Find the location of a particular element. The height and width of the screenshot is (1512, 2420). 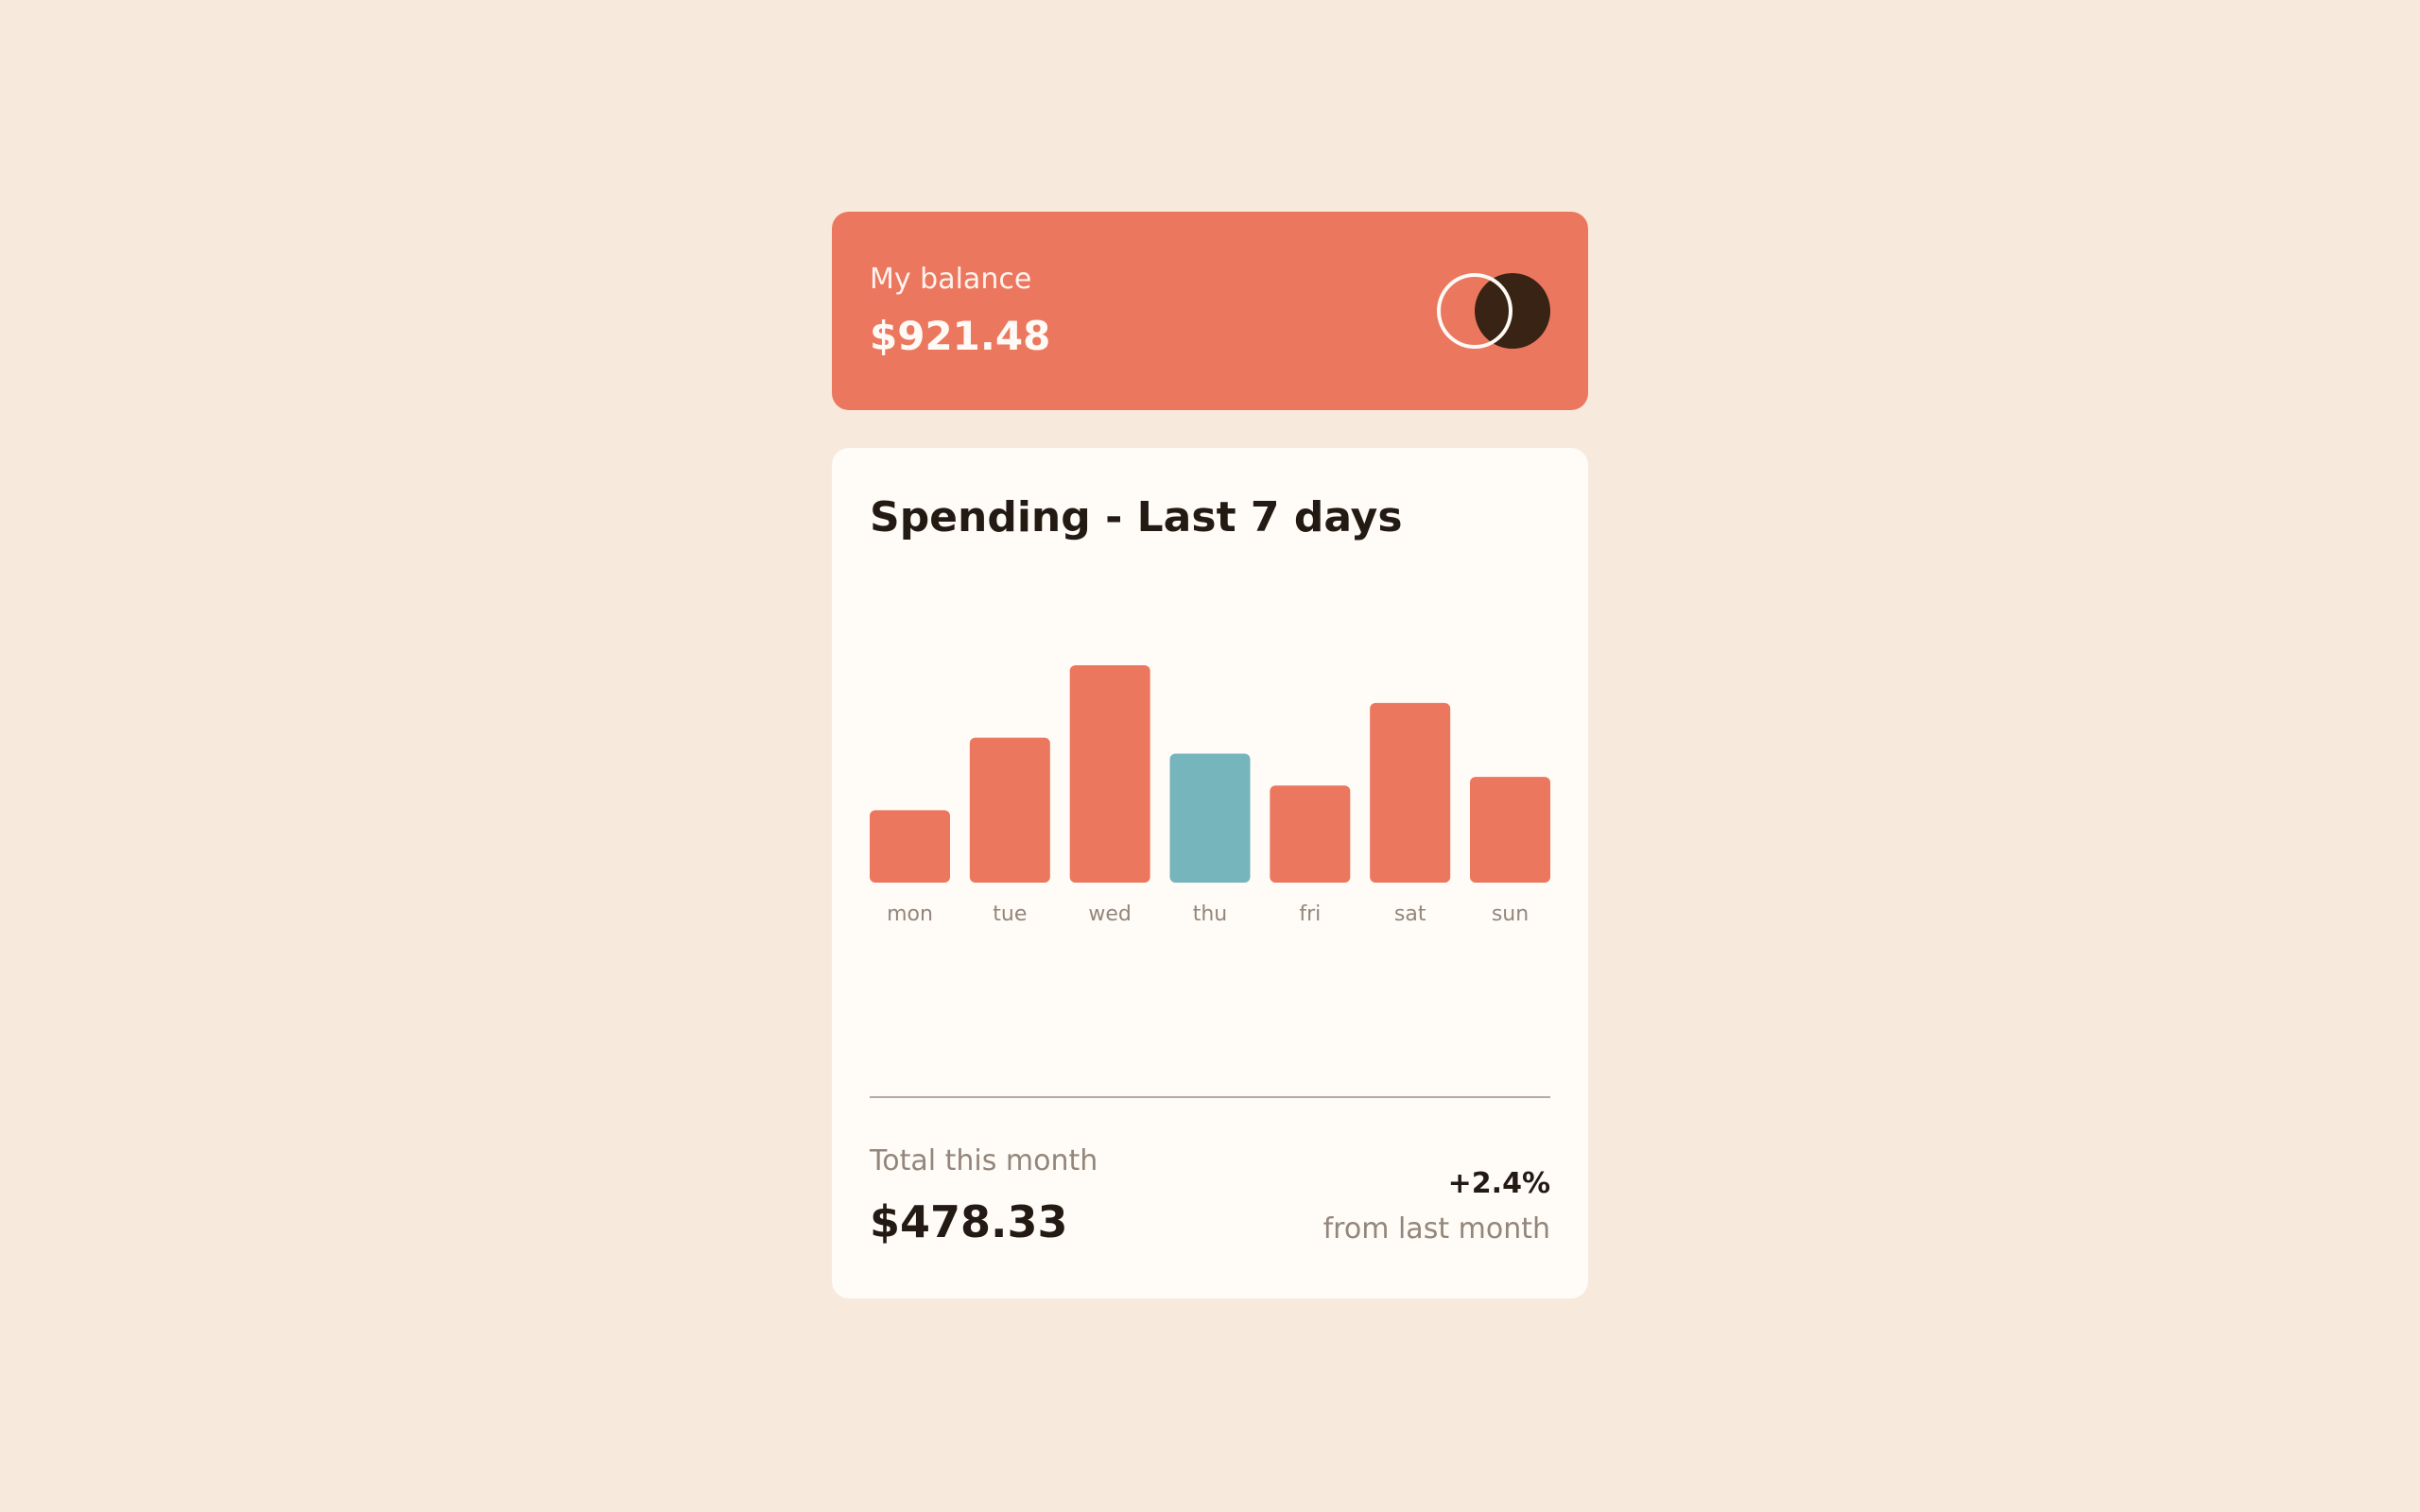

day-label-thu: thu is located at coordinates (1210, 914).